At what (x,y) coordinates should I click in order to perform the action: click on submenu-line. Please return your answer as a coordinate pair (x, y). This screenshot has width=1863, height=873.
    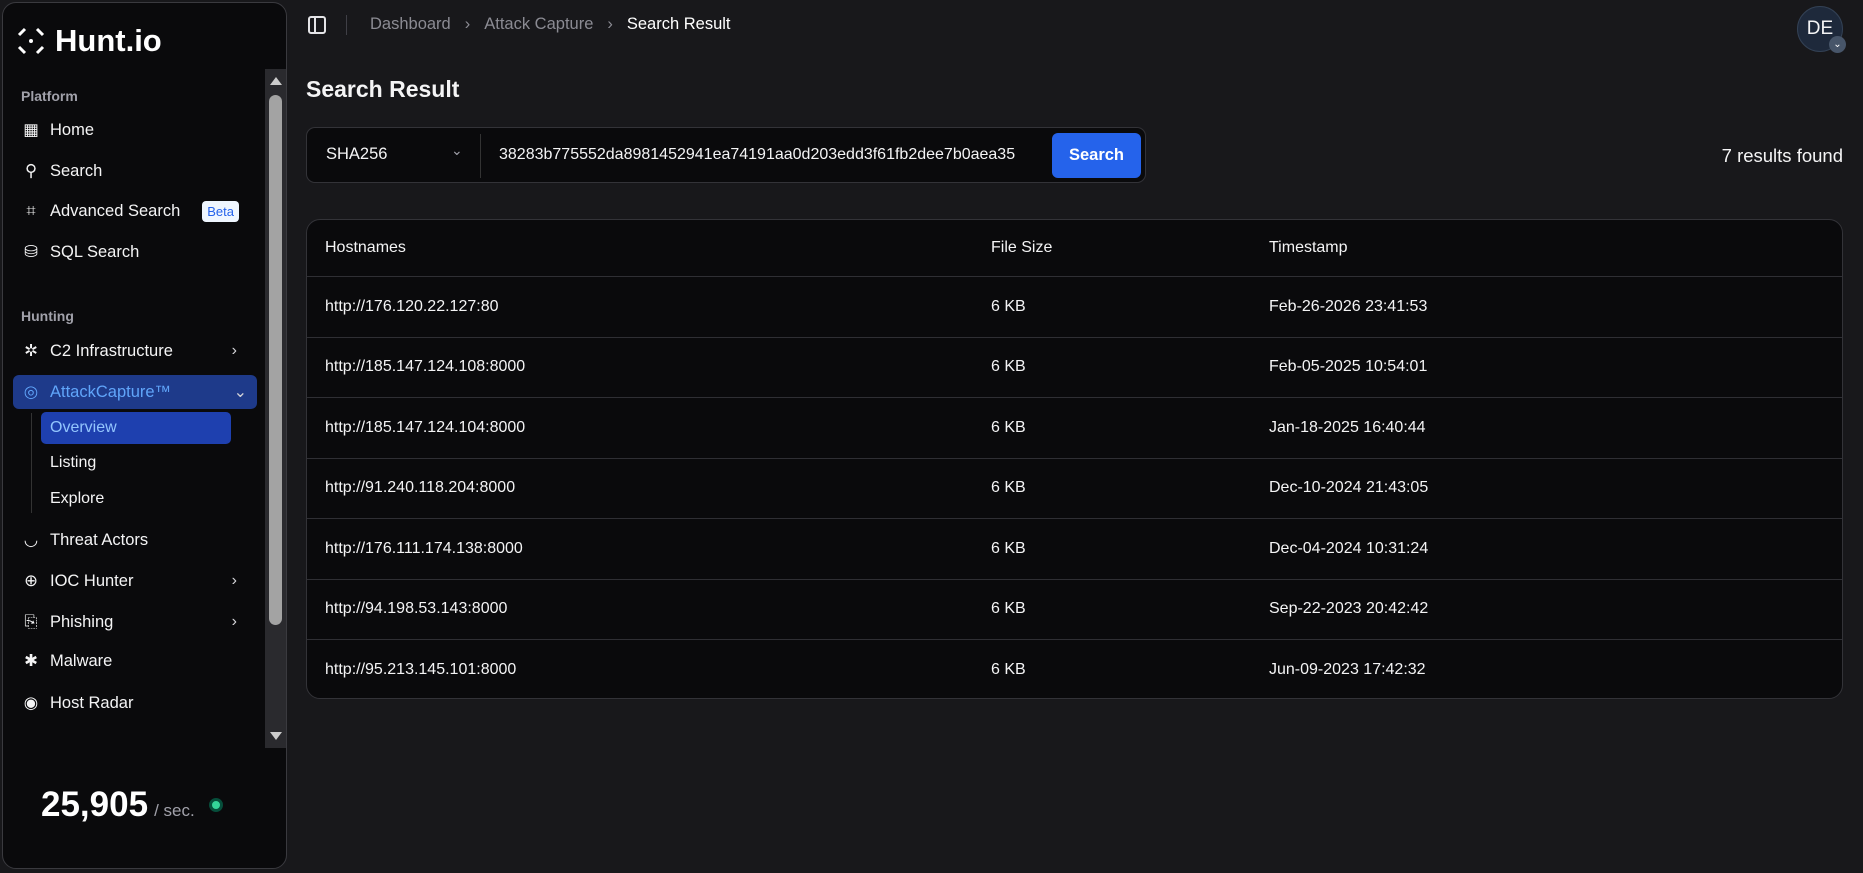
    Looking at the image, I should click on (31, 463).